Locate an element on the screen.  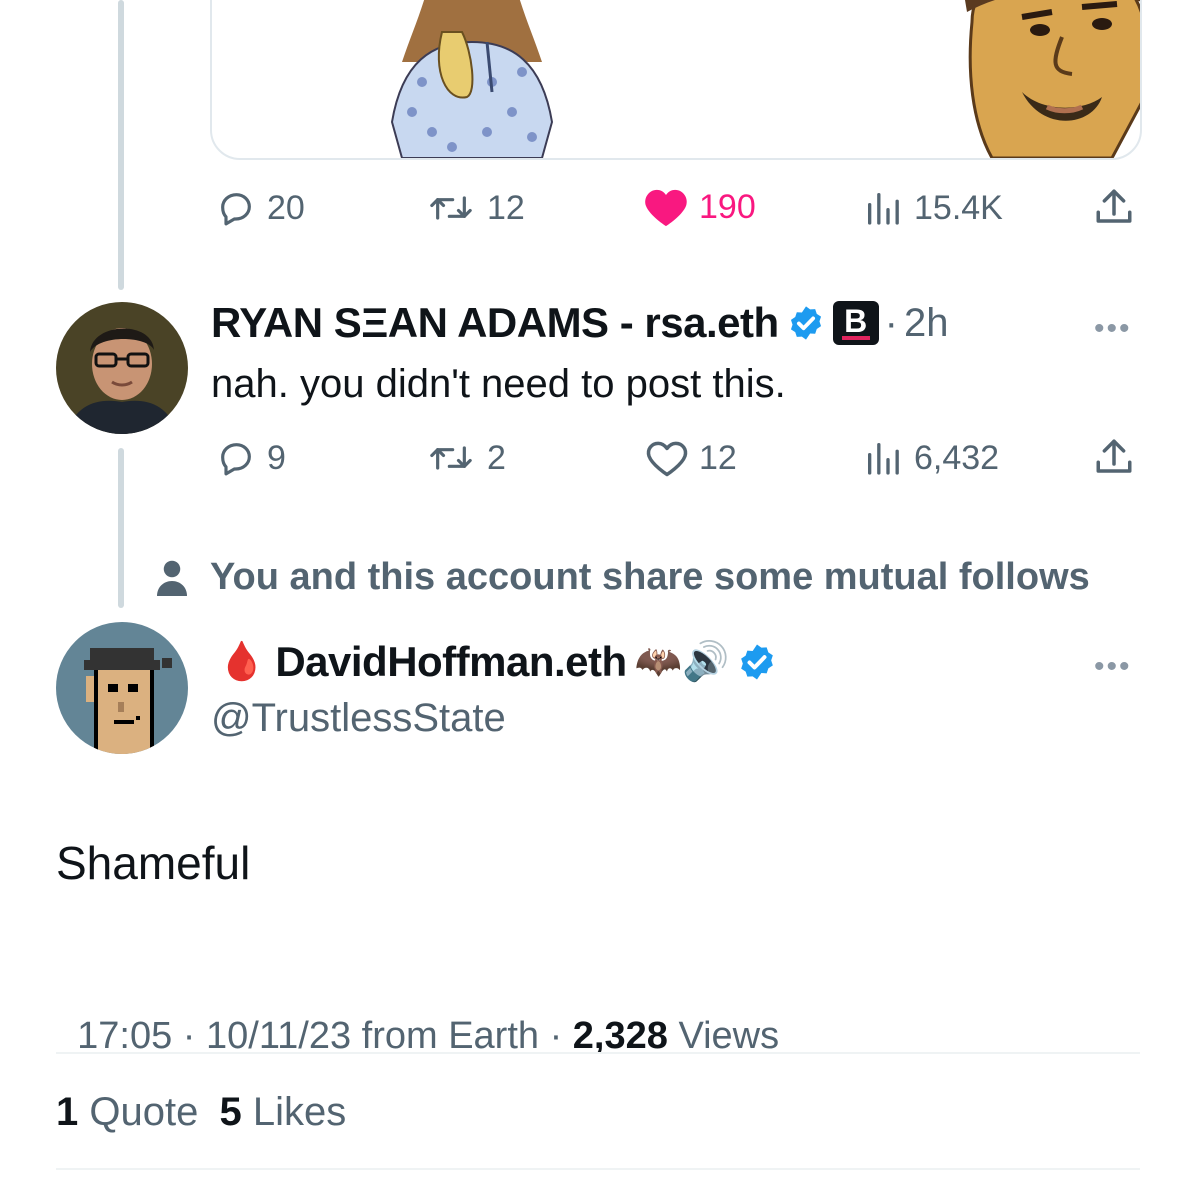
cartoon-illustration-image is located at coordinates (765, 79).